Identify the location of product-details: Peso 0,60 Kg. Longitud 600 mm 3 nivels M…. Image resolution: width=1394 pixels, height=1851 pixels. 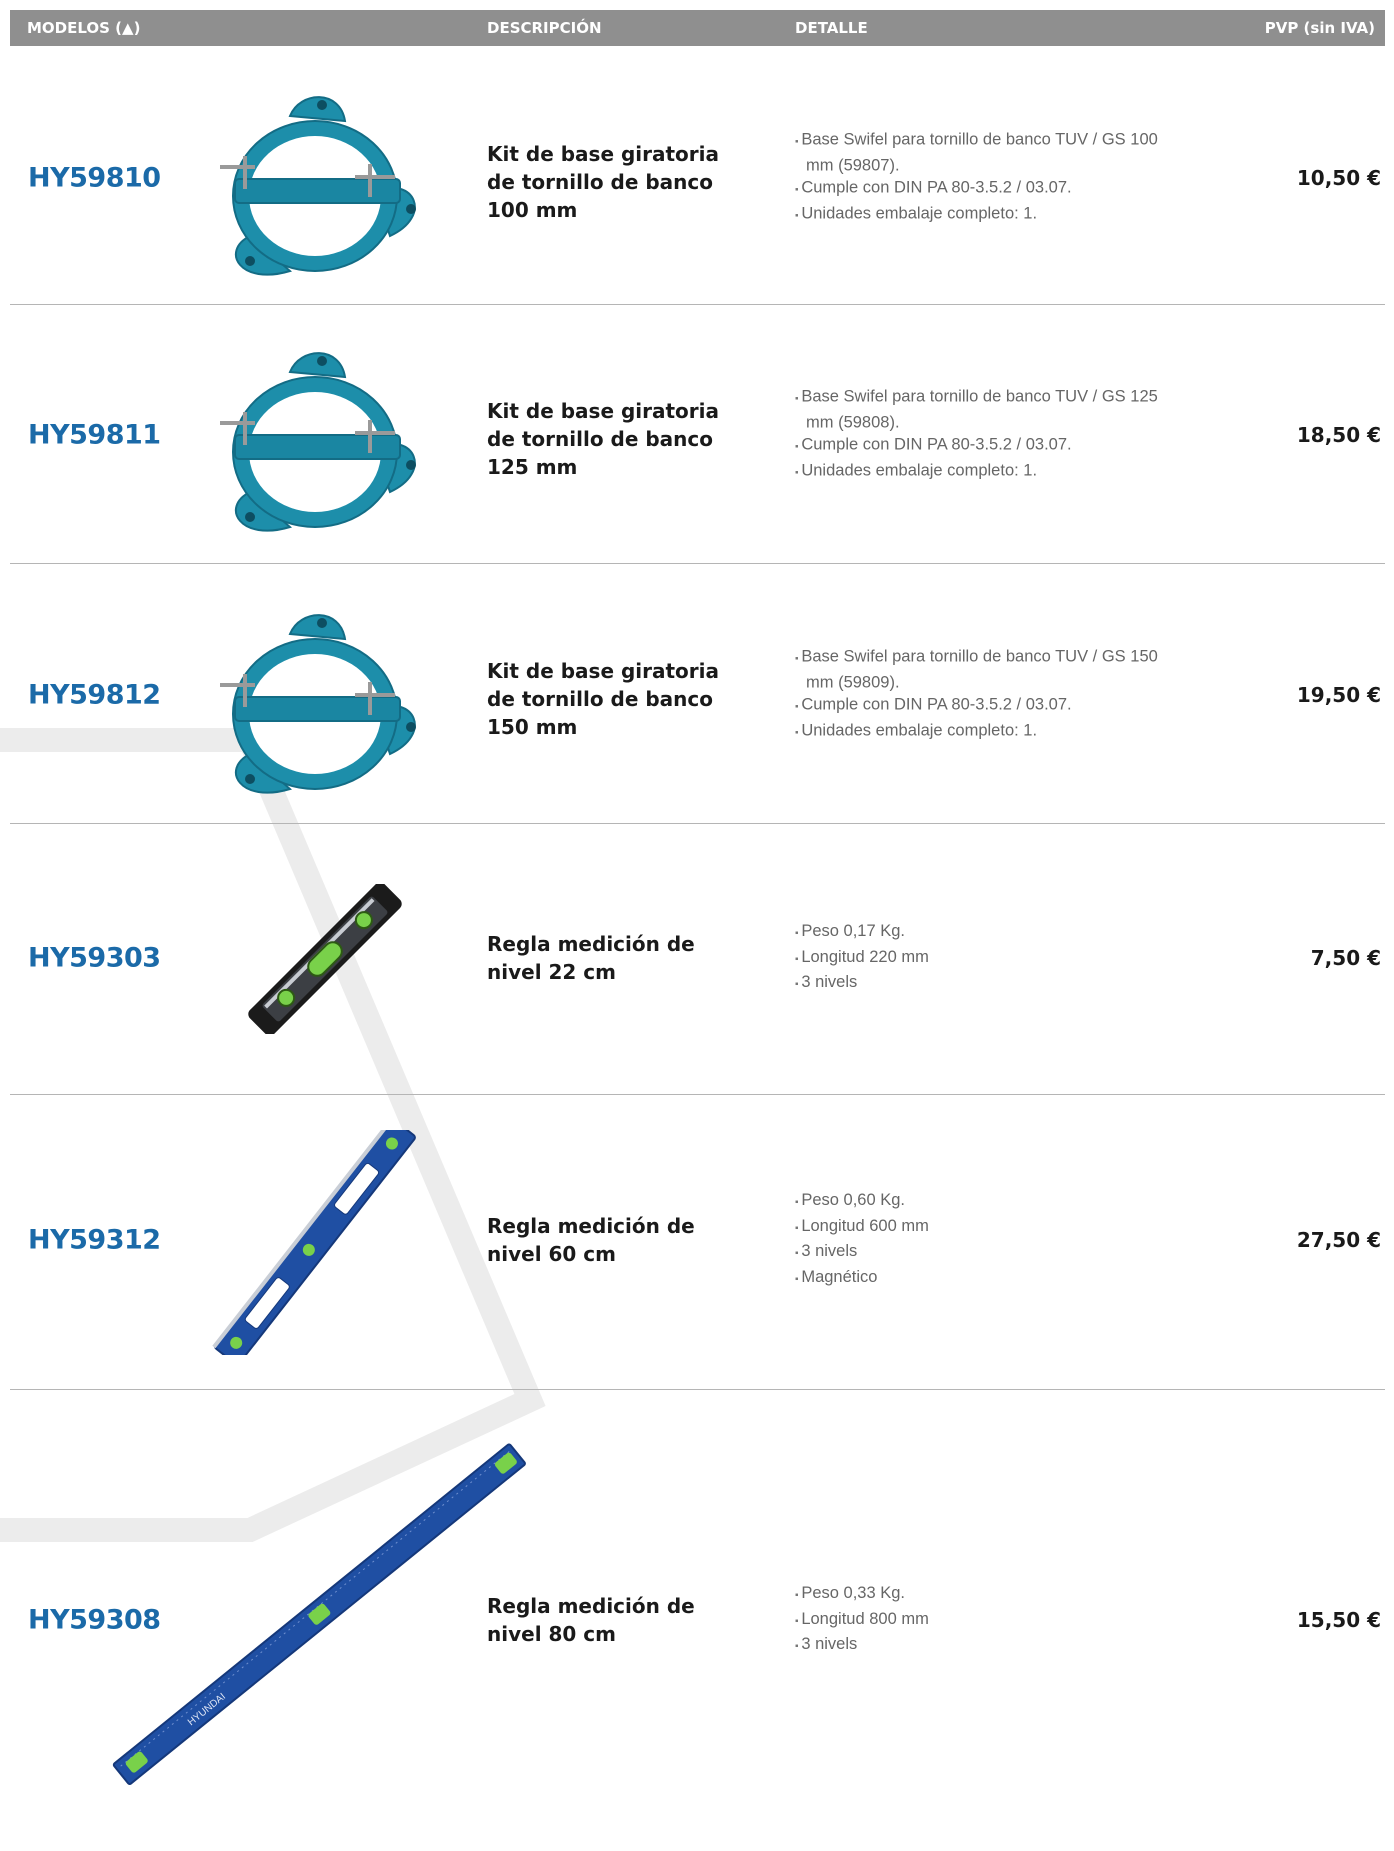
(985, 1240).